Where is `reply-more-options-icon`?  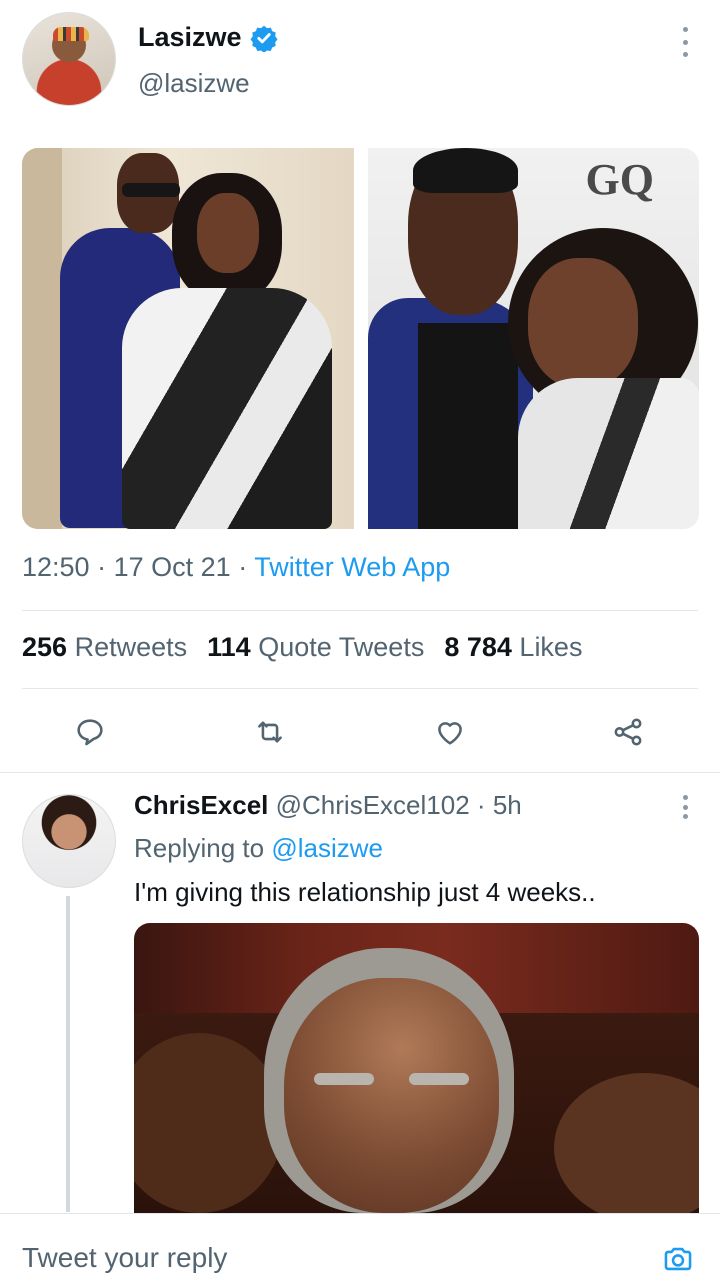
reply-more-options-icon is located at coordinates (685, 807).